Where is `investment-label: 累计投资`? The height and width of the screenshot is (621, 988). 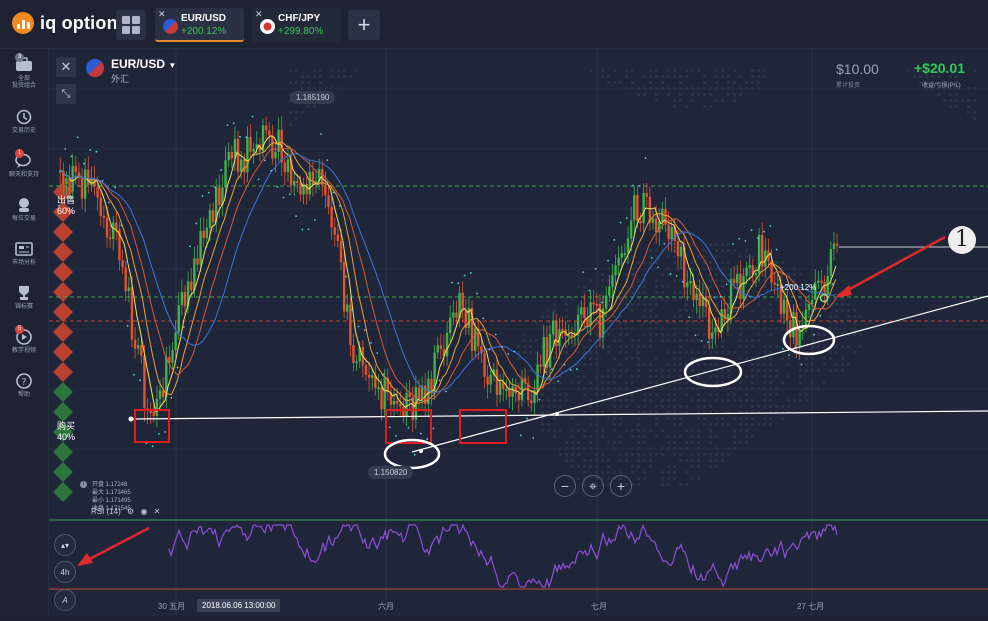 investment-label: 累计投资 is located at coordinates (848, 86).